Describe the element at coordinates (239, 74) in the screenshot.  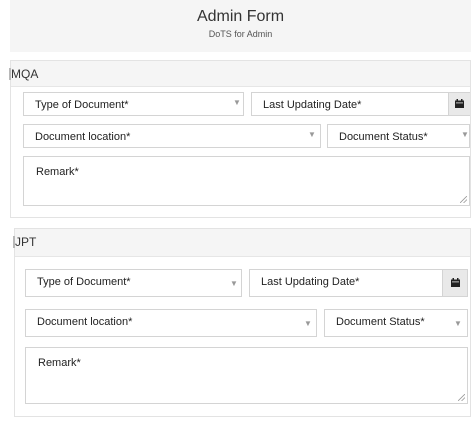
I see `section-mqa-header: MQA` at that location.